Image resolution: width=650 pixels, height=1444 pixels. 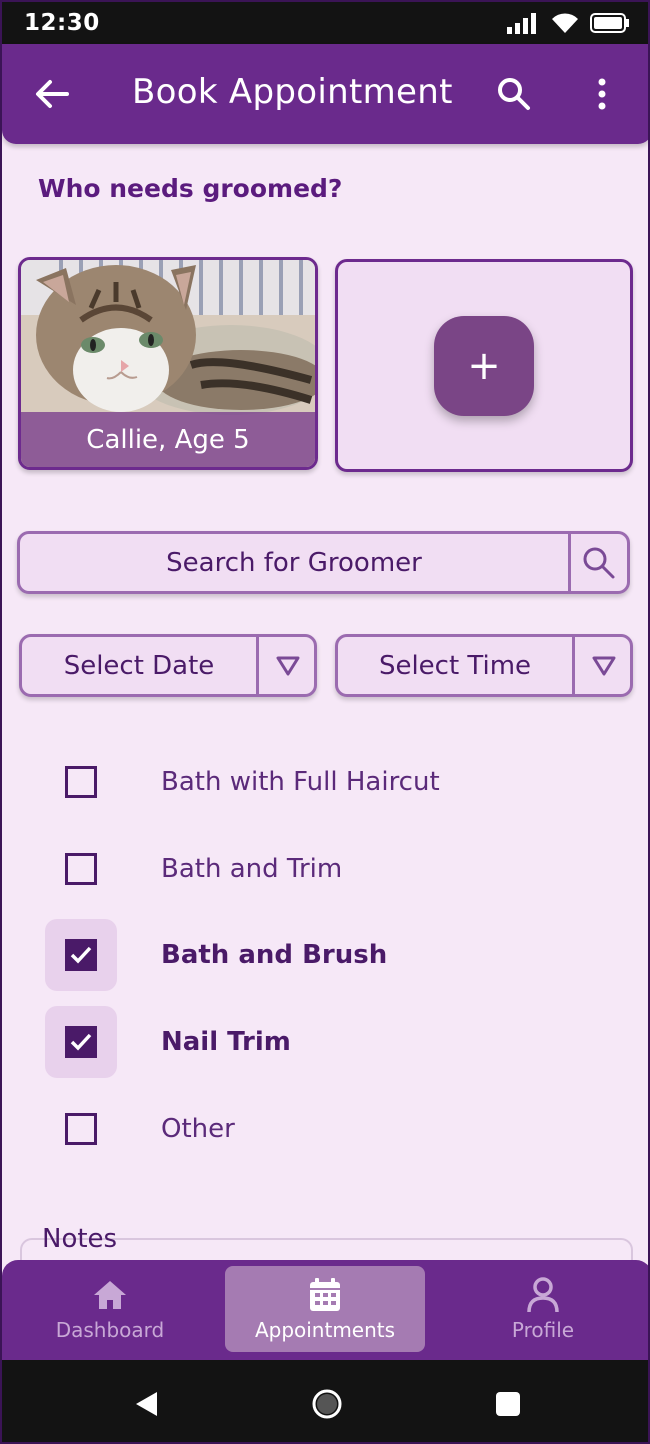 I want to click on system-home-button, so click(x=327, y=1404).